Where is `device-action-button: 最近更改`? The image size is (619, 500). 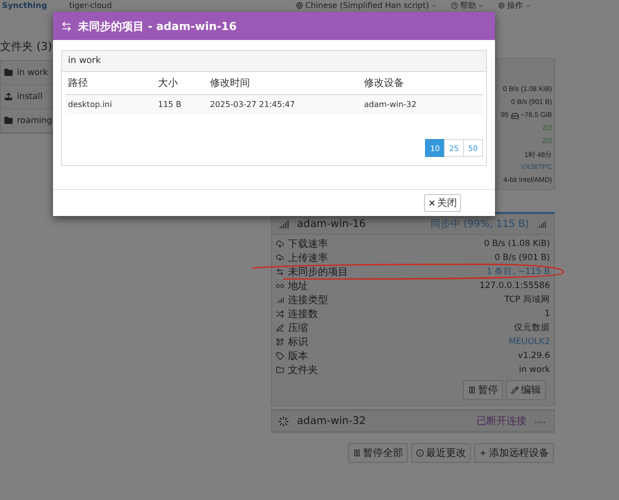 device-action-button: 最近更改 is located at coordinates (441, 453).